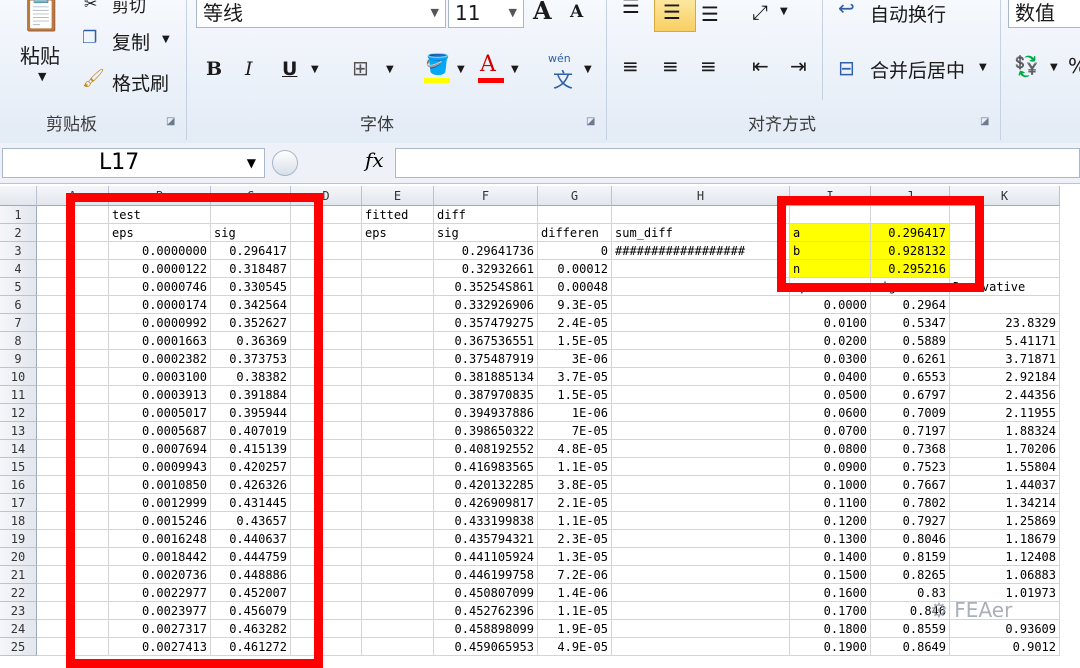 The image size is (1080, 668). What do you see at coordinates (575, 431) in the screenshot?
I see `cell-g13: 7E-05` at bounding box center [575, 431].